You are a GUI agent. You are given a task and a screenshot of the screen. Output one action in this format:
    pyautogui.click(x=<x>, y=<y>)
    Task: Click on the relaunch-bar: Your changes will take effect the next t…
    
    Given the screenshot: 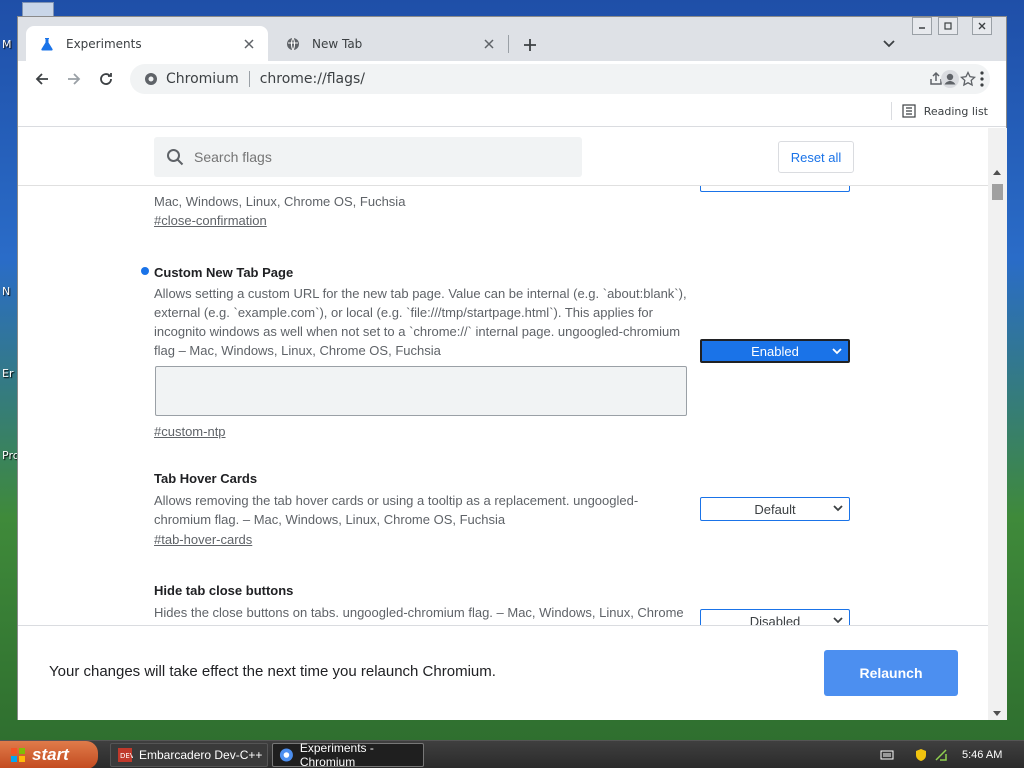 What is the action you would take?
    pyautogui.click(x=503, y=672)
    